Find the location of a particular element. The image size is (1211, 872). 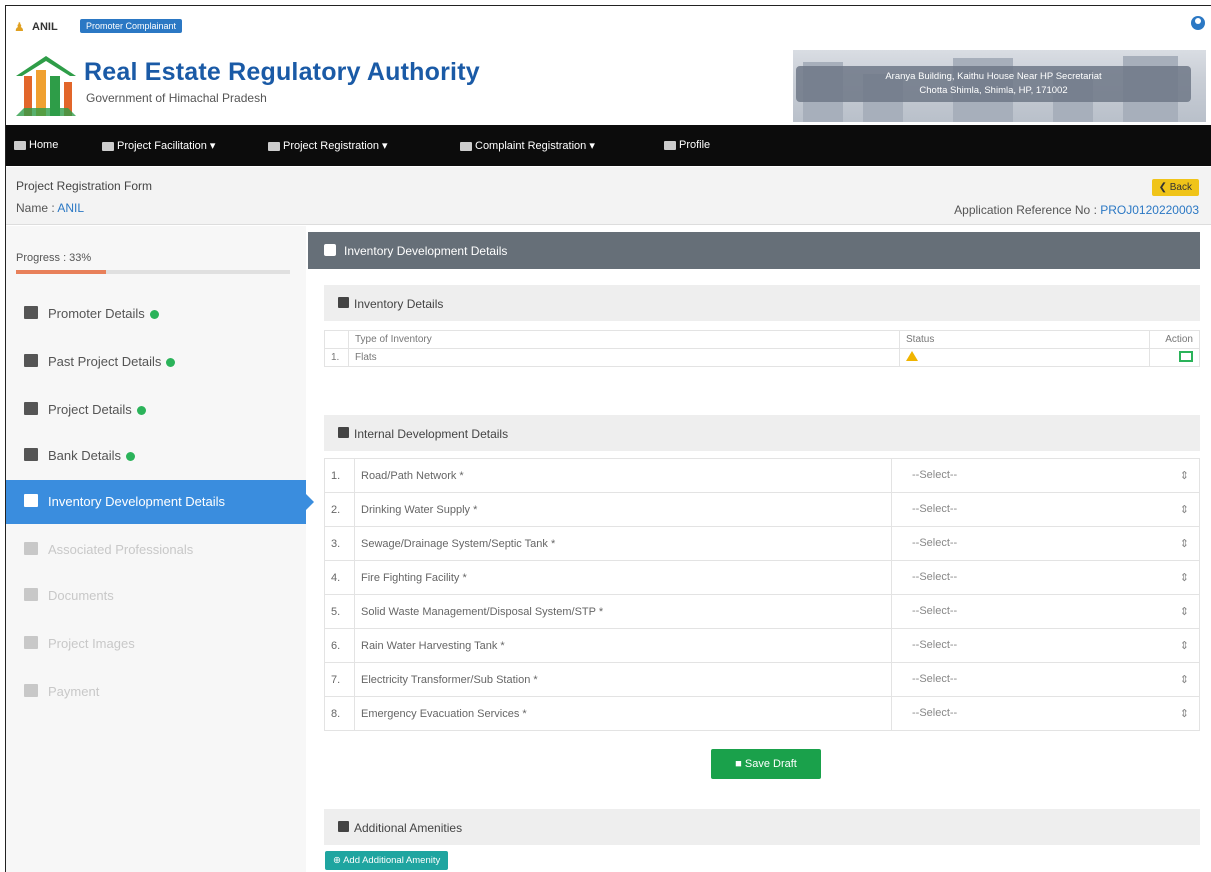

sidebar-item-label: Past Project Details is located at coordinates (105, 361).